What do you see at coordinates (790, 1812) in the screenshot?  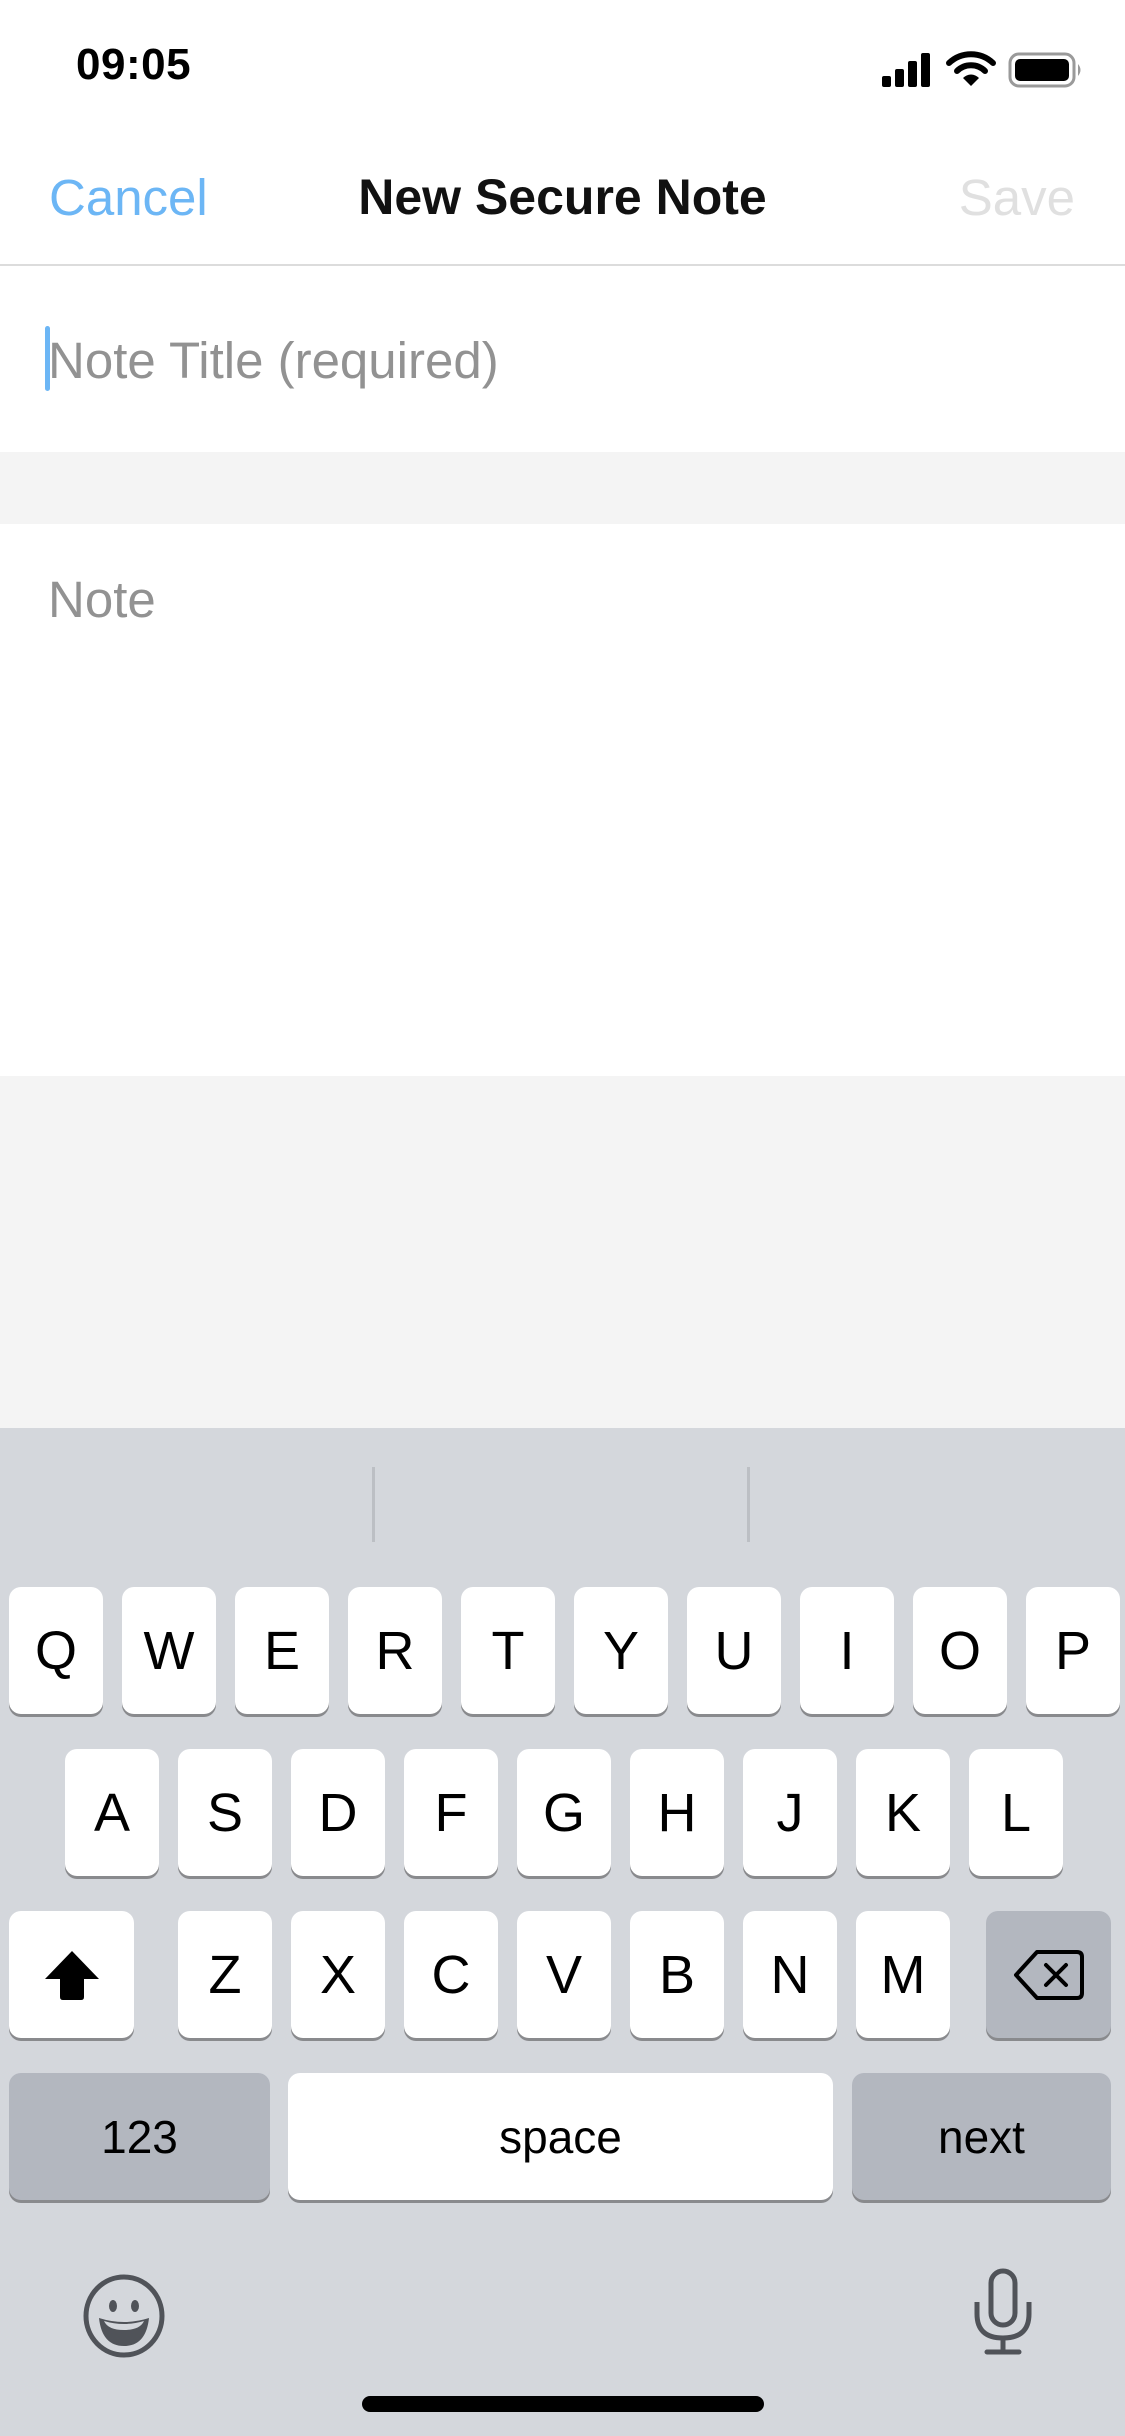 I see `key-j: J` at bounding box center [790, 1812].